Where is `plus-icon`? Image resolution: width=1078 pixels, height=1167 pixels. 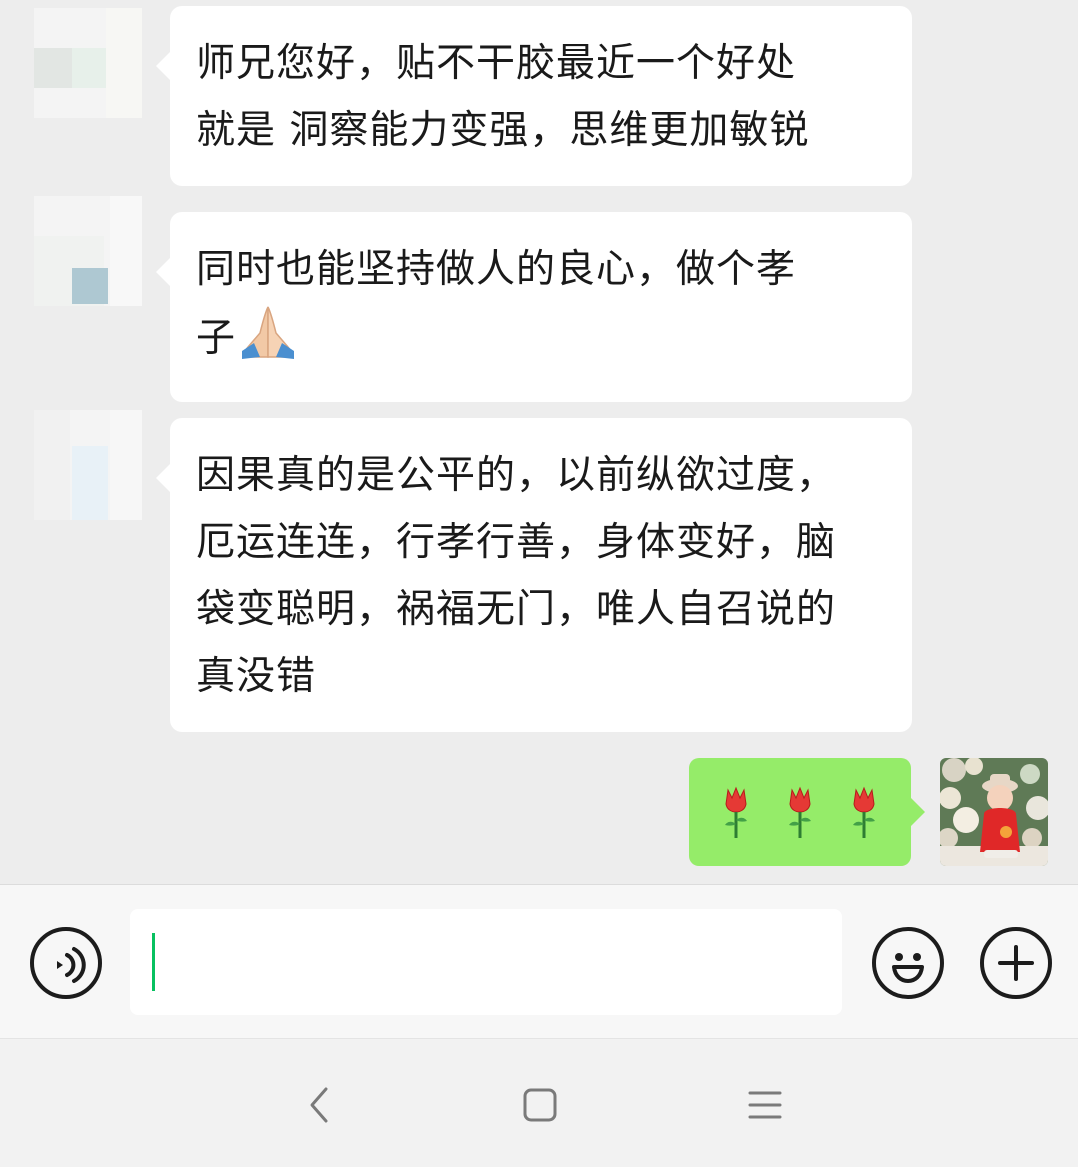 plus-icon is located at coordinates (1016, 963).